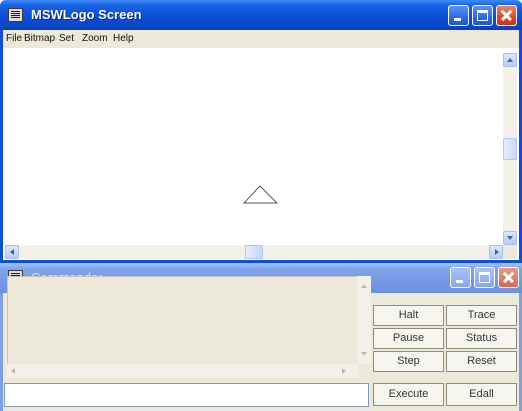 This screenshot has width=522, height=411. Describe the element at coordinates (186, 395) in the screenshot. I see `command-input` at that location.